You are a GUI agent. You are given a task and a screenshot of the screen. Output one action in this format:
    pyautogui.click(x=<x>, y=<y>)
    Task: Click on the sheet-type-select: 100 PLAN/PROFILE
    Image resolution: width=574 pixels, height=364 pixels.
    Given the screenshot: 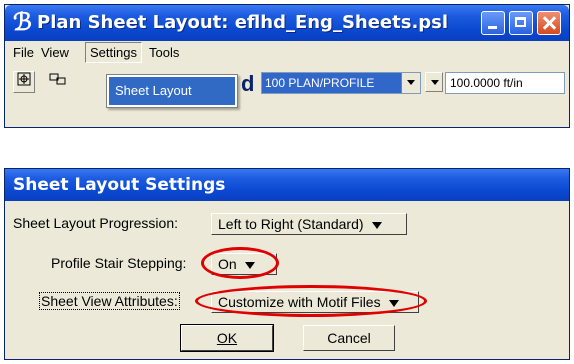 What is the action you would take?
    pyautogui.click(x=341, y=83)
    